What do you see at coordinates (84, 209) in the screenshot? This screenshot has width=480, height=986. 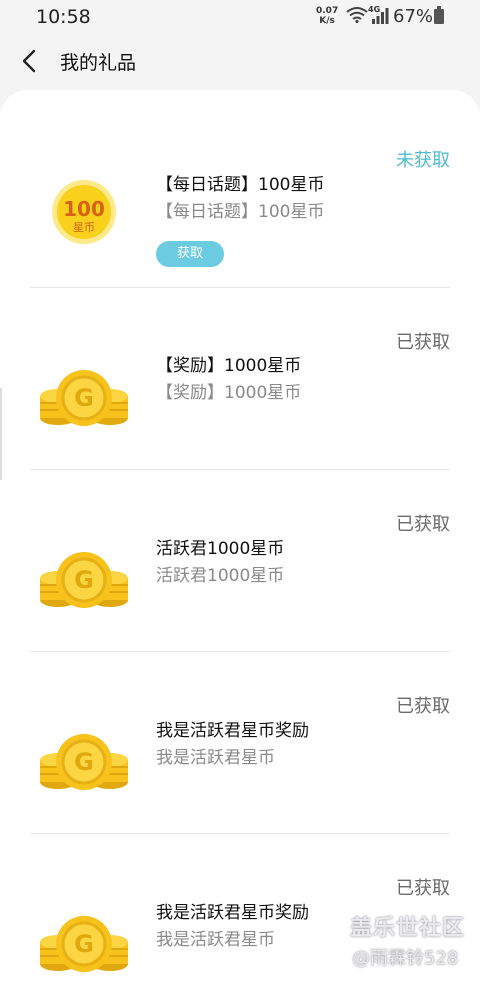 I see `badge-value: 100` at bounding box center [84, 209].